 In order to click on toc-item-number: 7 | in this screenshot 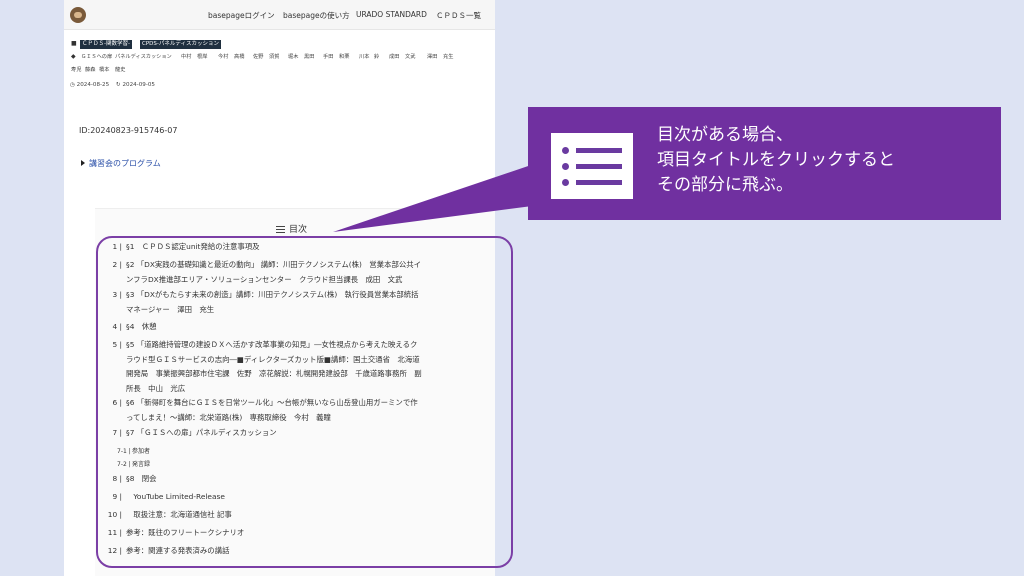, I will do `click(117, 432)`.